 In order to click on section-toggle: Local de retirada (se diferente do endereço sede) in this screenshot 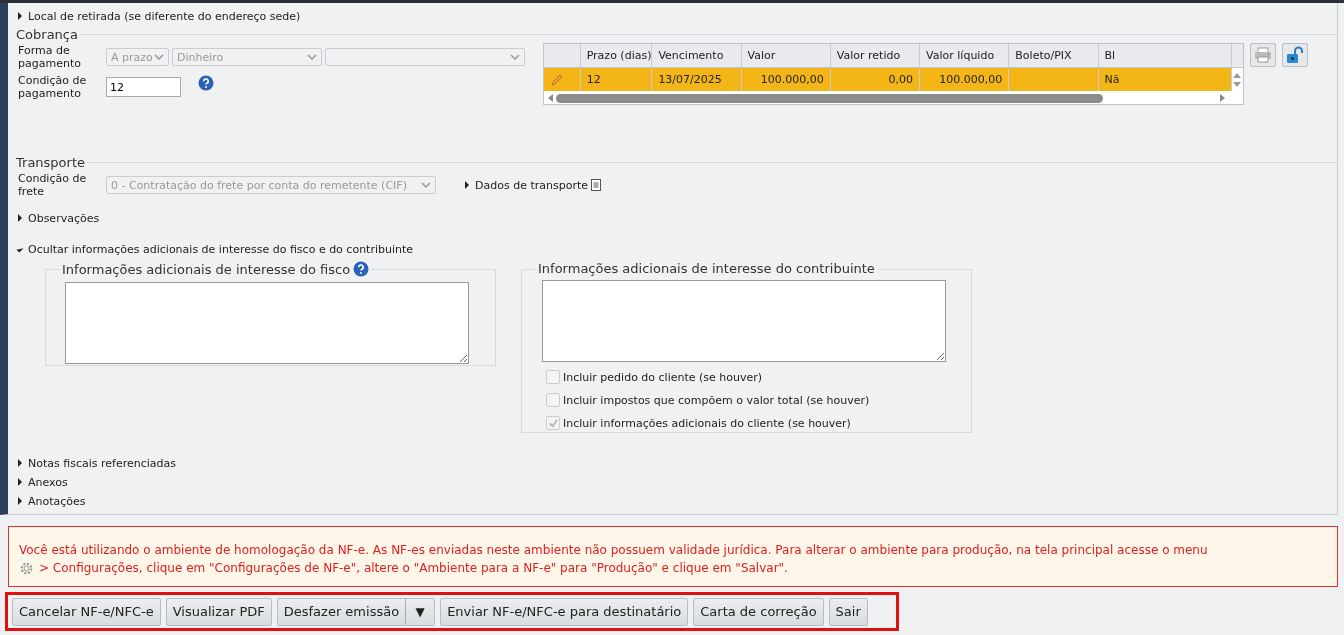, I will do `click(158, 16)`.